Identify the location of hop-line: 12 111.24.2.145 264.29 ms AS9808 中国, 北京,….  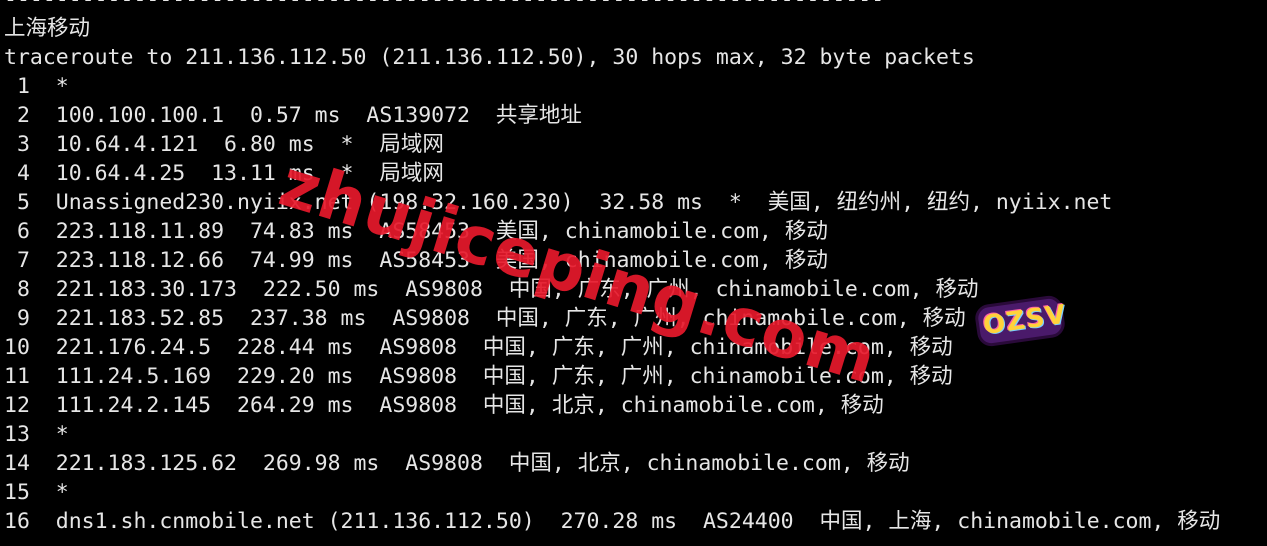
(444, 405).